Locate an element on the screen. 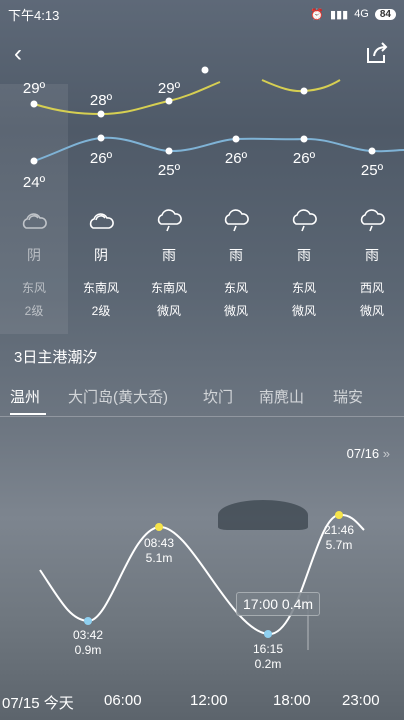 This screenshot has height=720, width=404. tide-time: 16:15 is located at coordinates (268, 649).